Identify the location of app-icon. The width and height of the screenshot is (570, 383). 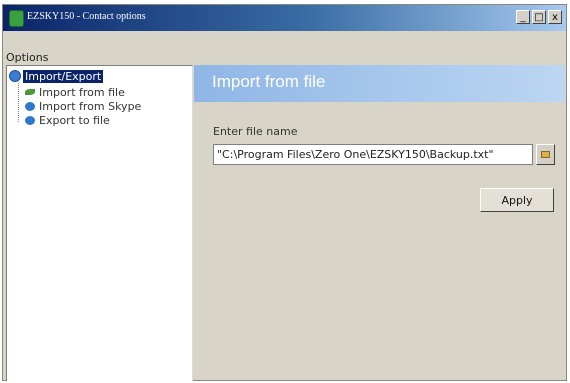
(16, 18).